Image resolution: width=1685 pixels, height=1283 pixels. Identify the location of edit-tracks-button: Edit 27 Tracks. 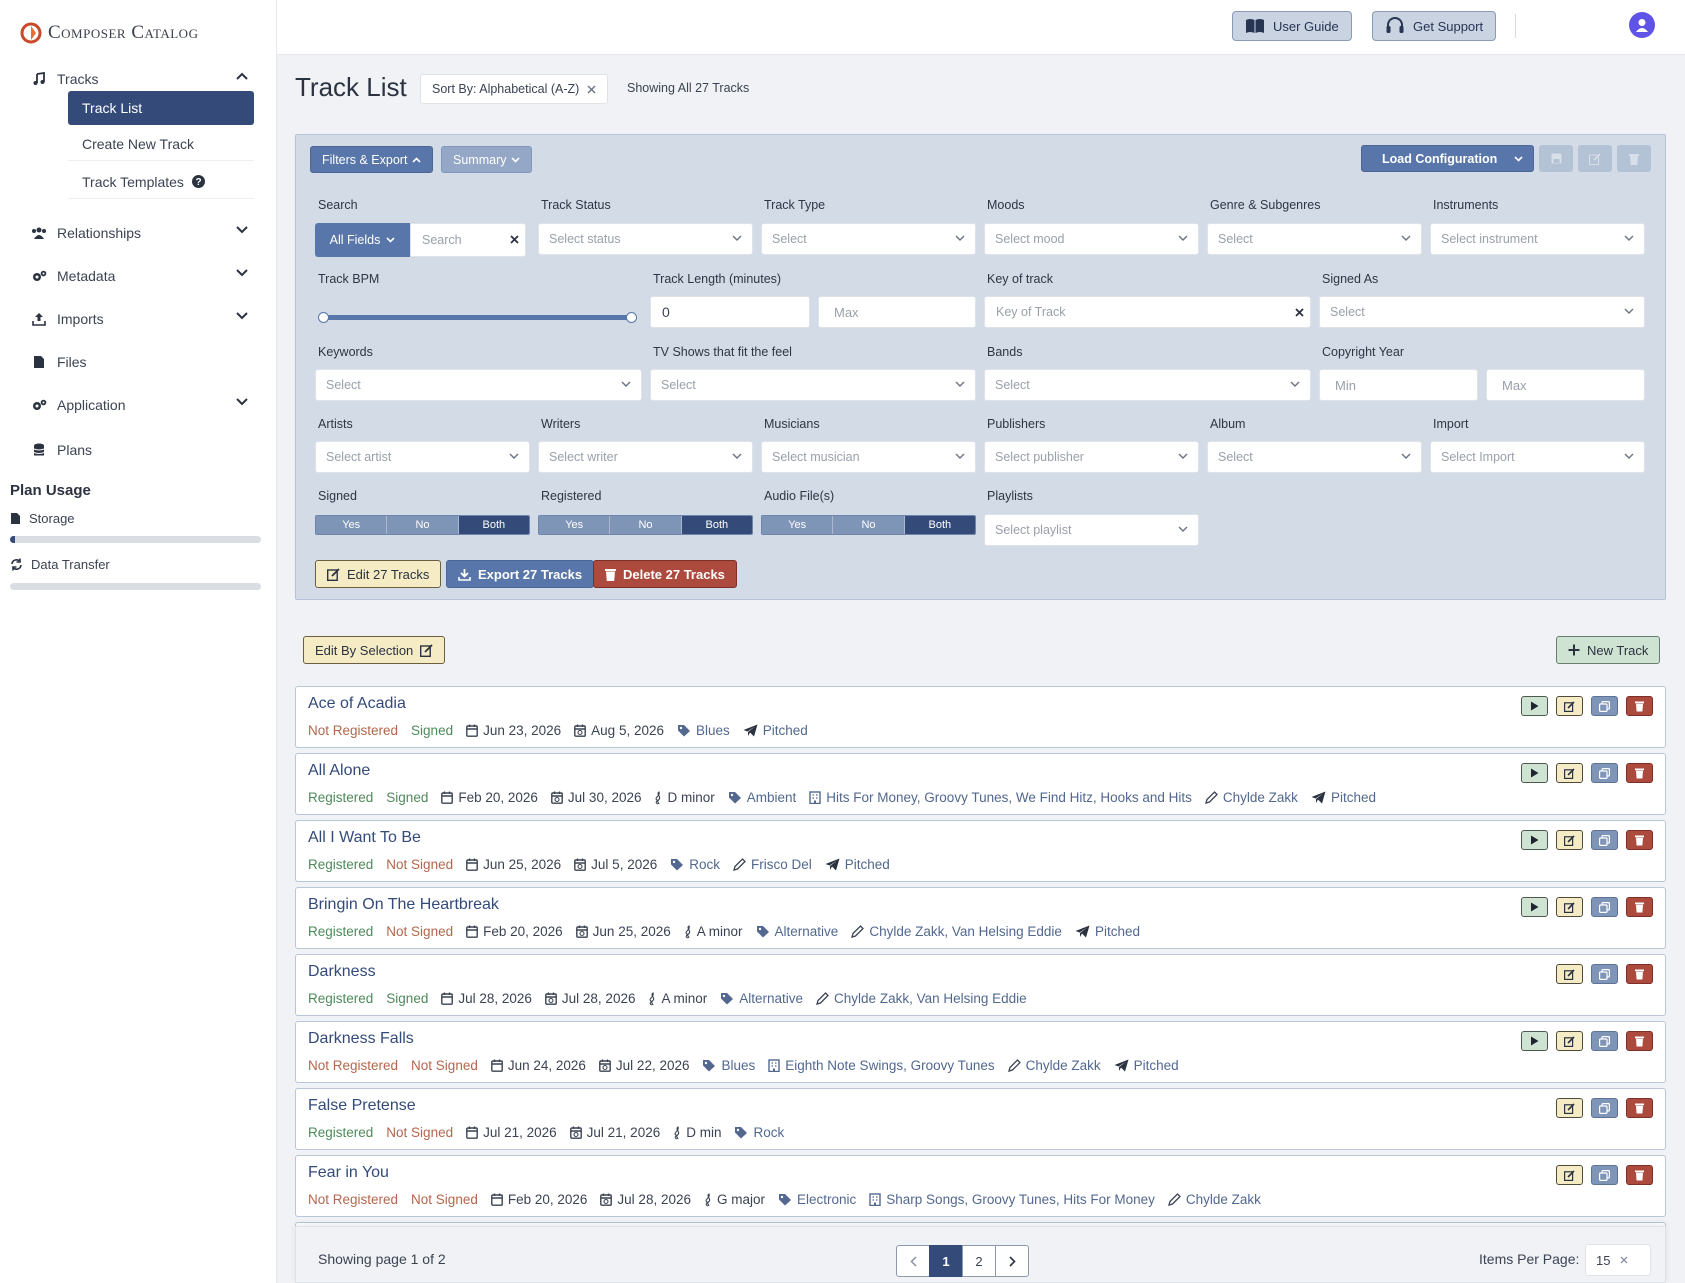
(378, 574).